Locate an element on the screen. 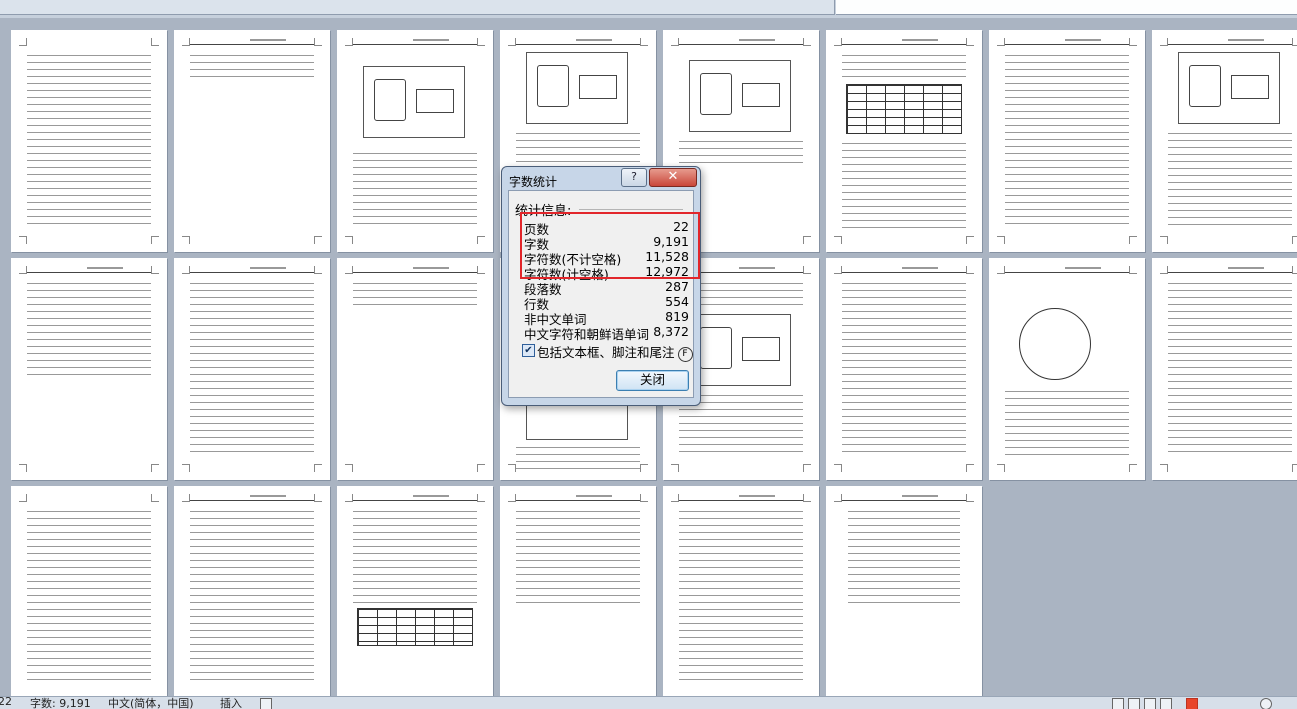 The width and height of the screenshot is (1297, 709). dialog-title: 字数统计 is located at coordinates (533, 182).